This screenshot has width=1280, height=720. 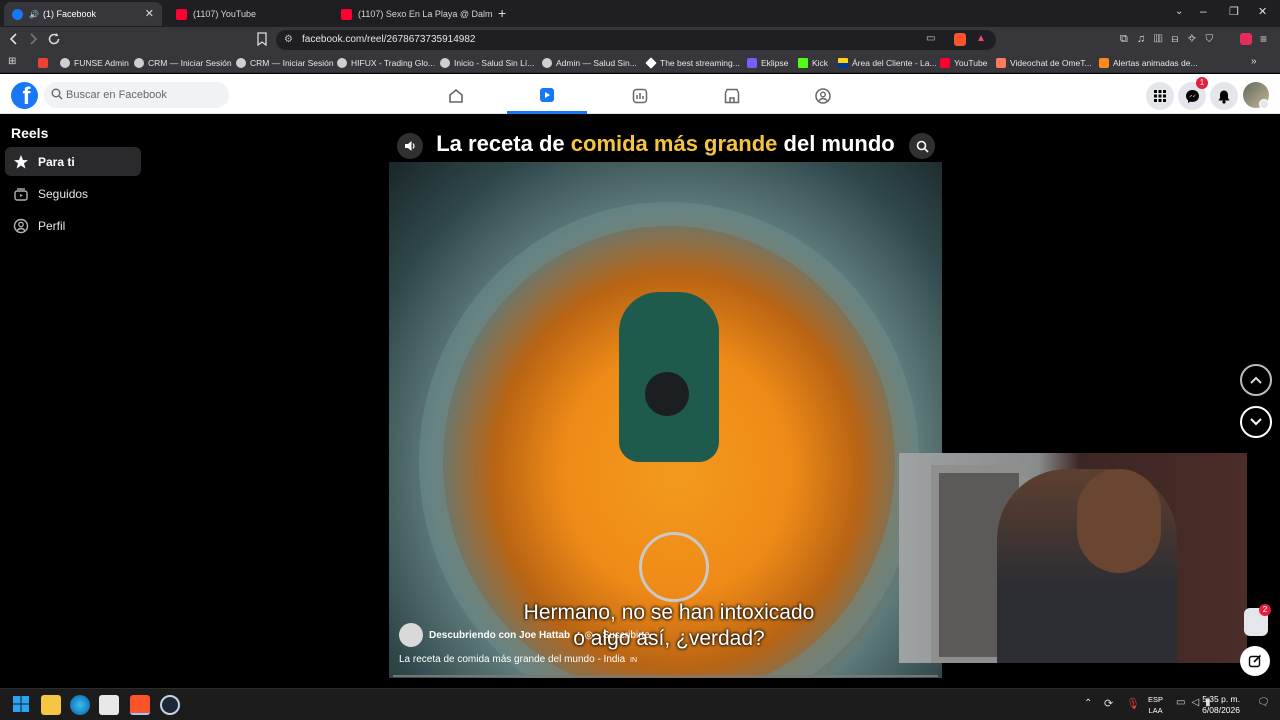 I want to click on reload-icon, so click(x=54, y=39).